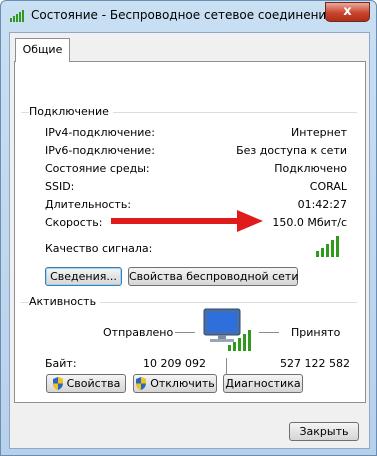 Image resolution: width=377 pixels, height=456 pixels. I want to click on close-button: Закрыть, so click(324, 431).